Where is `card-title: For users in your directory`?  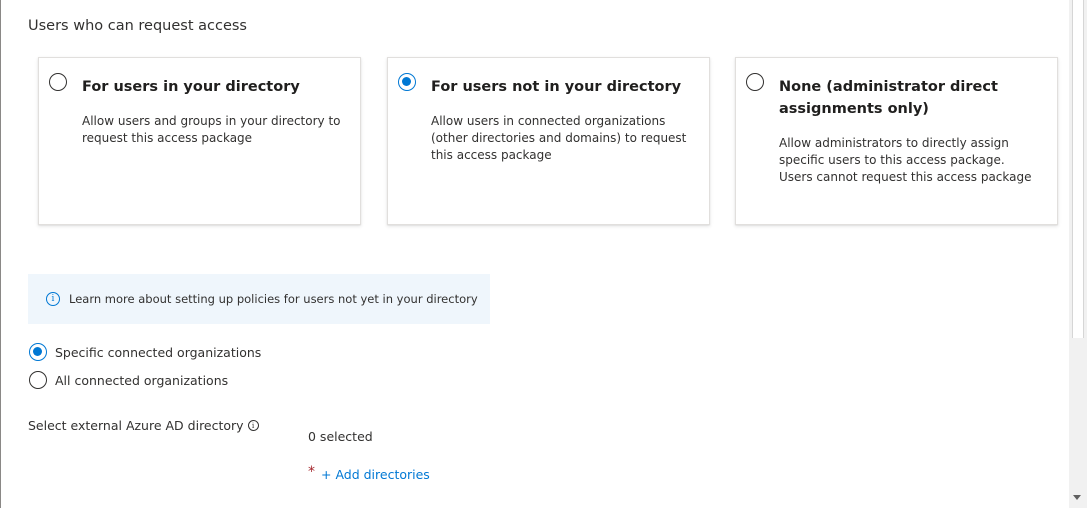 card-title: For users in your directory is located at coordinates (191, 87).